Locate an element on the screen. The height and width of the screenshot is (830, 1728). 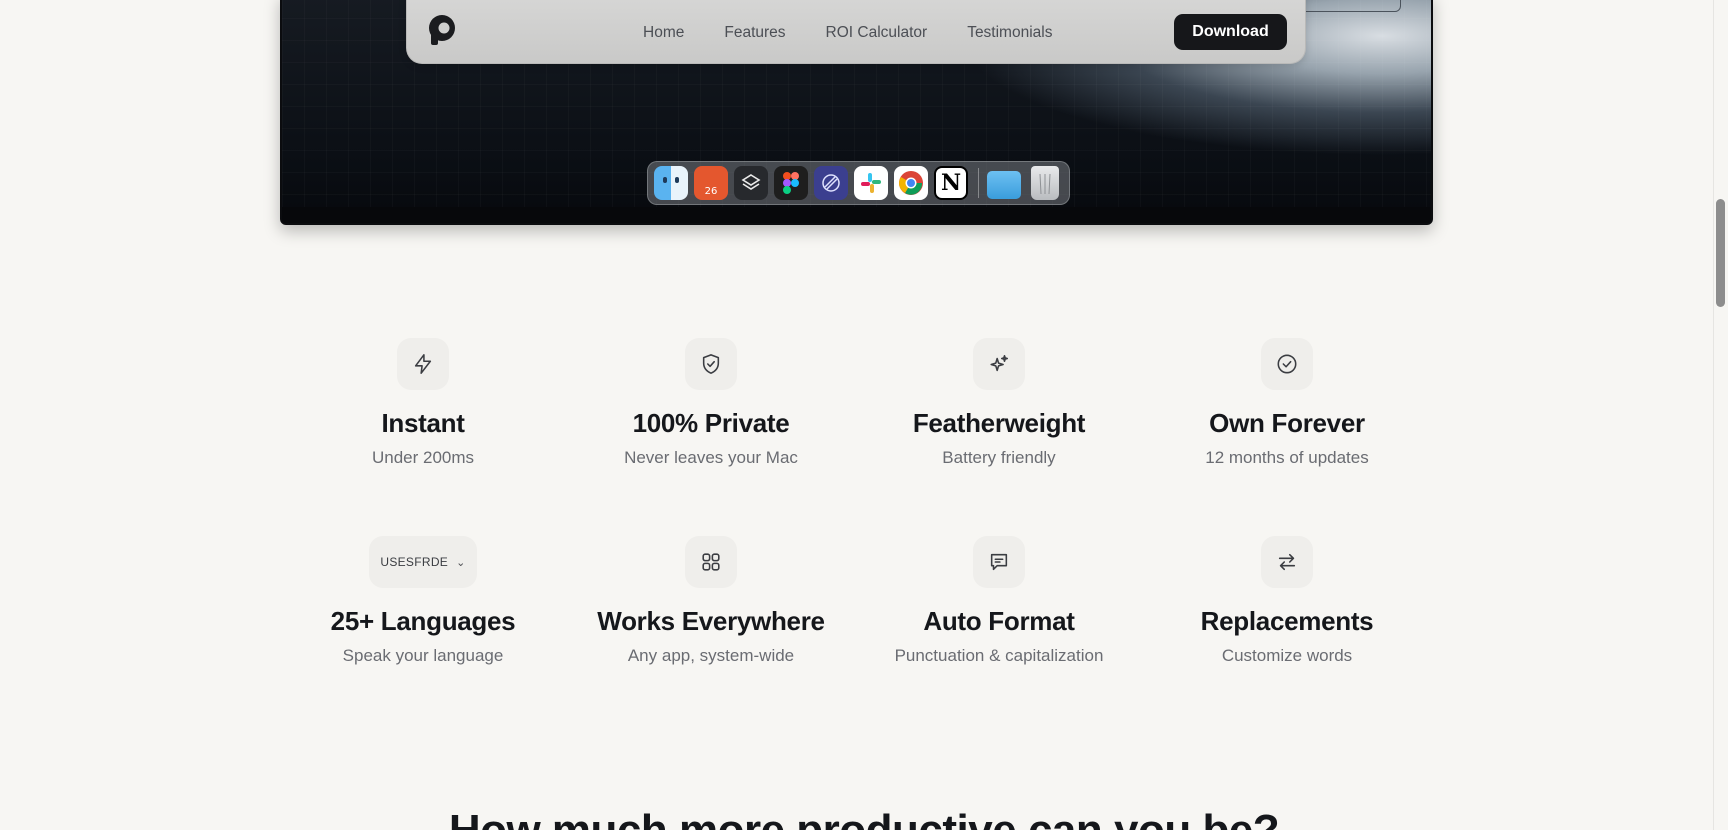
feature-title: Replacements is located at coordinates (1287, 621).